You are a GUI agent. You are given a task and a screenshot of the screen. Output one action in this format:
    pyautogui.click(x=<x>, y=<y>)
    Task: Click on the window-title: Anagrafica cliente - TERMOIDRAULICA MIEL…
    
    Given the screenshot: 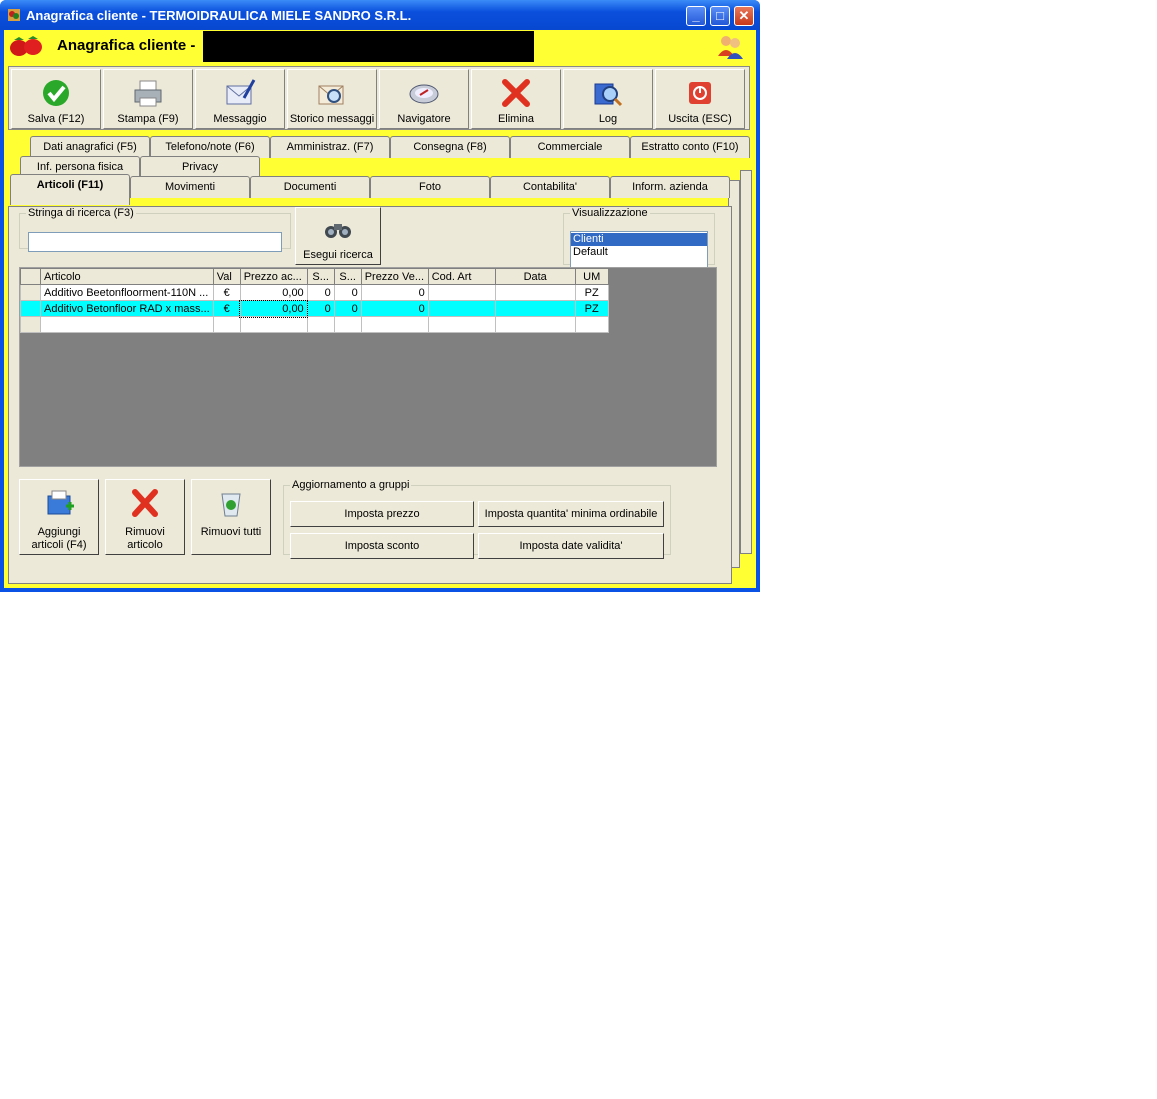 What is the action you would take?
    pyautogui.click(x=219, y=15)
    